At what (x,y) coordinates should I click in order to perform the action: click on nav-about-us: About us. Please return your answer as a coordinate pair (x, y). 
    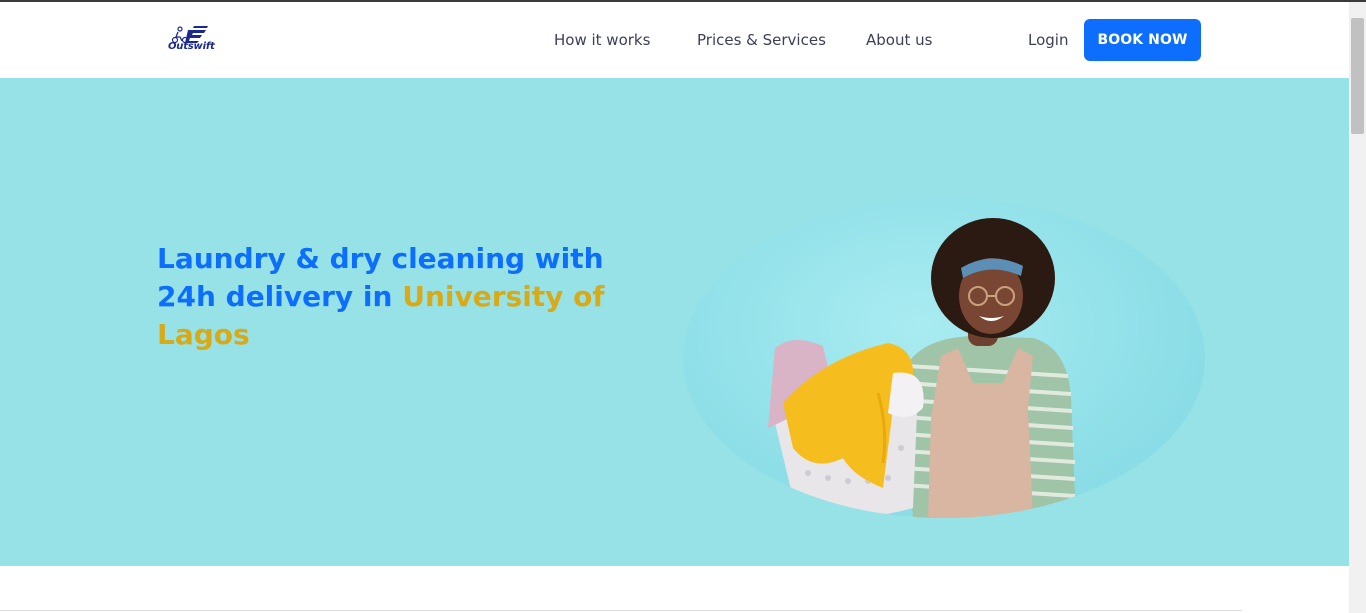
    Looking at the image, I should click on (899, 40).